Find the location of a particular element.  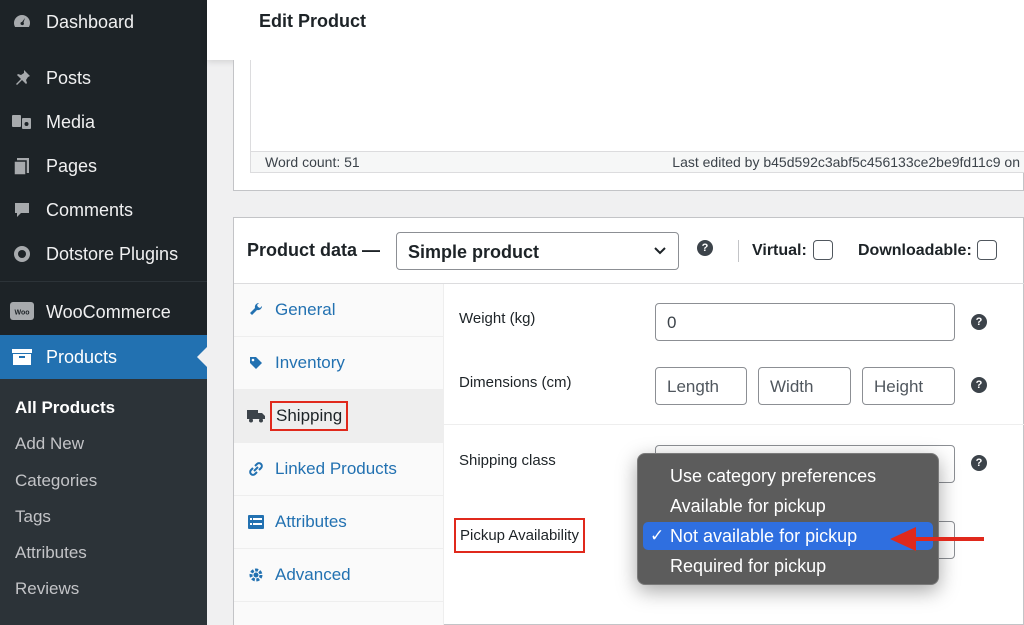

gear-icon is located at coordinates (256, 575).